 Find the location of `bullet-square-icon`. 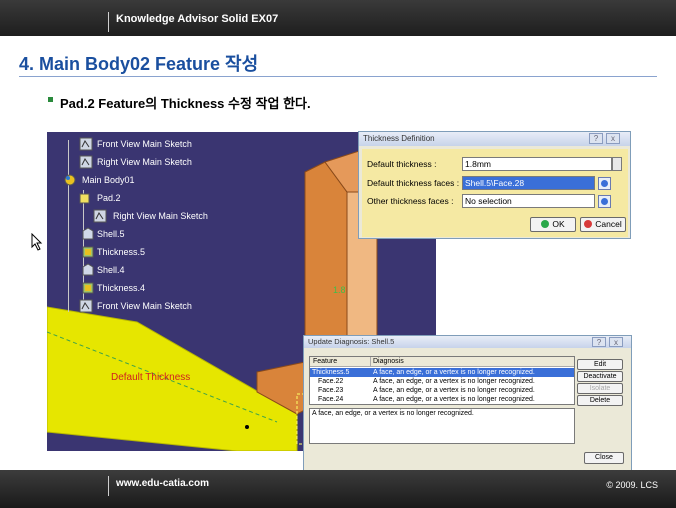

bullet-square-icon is located at coordinates (50, 99).